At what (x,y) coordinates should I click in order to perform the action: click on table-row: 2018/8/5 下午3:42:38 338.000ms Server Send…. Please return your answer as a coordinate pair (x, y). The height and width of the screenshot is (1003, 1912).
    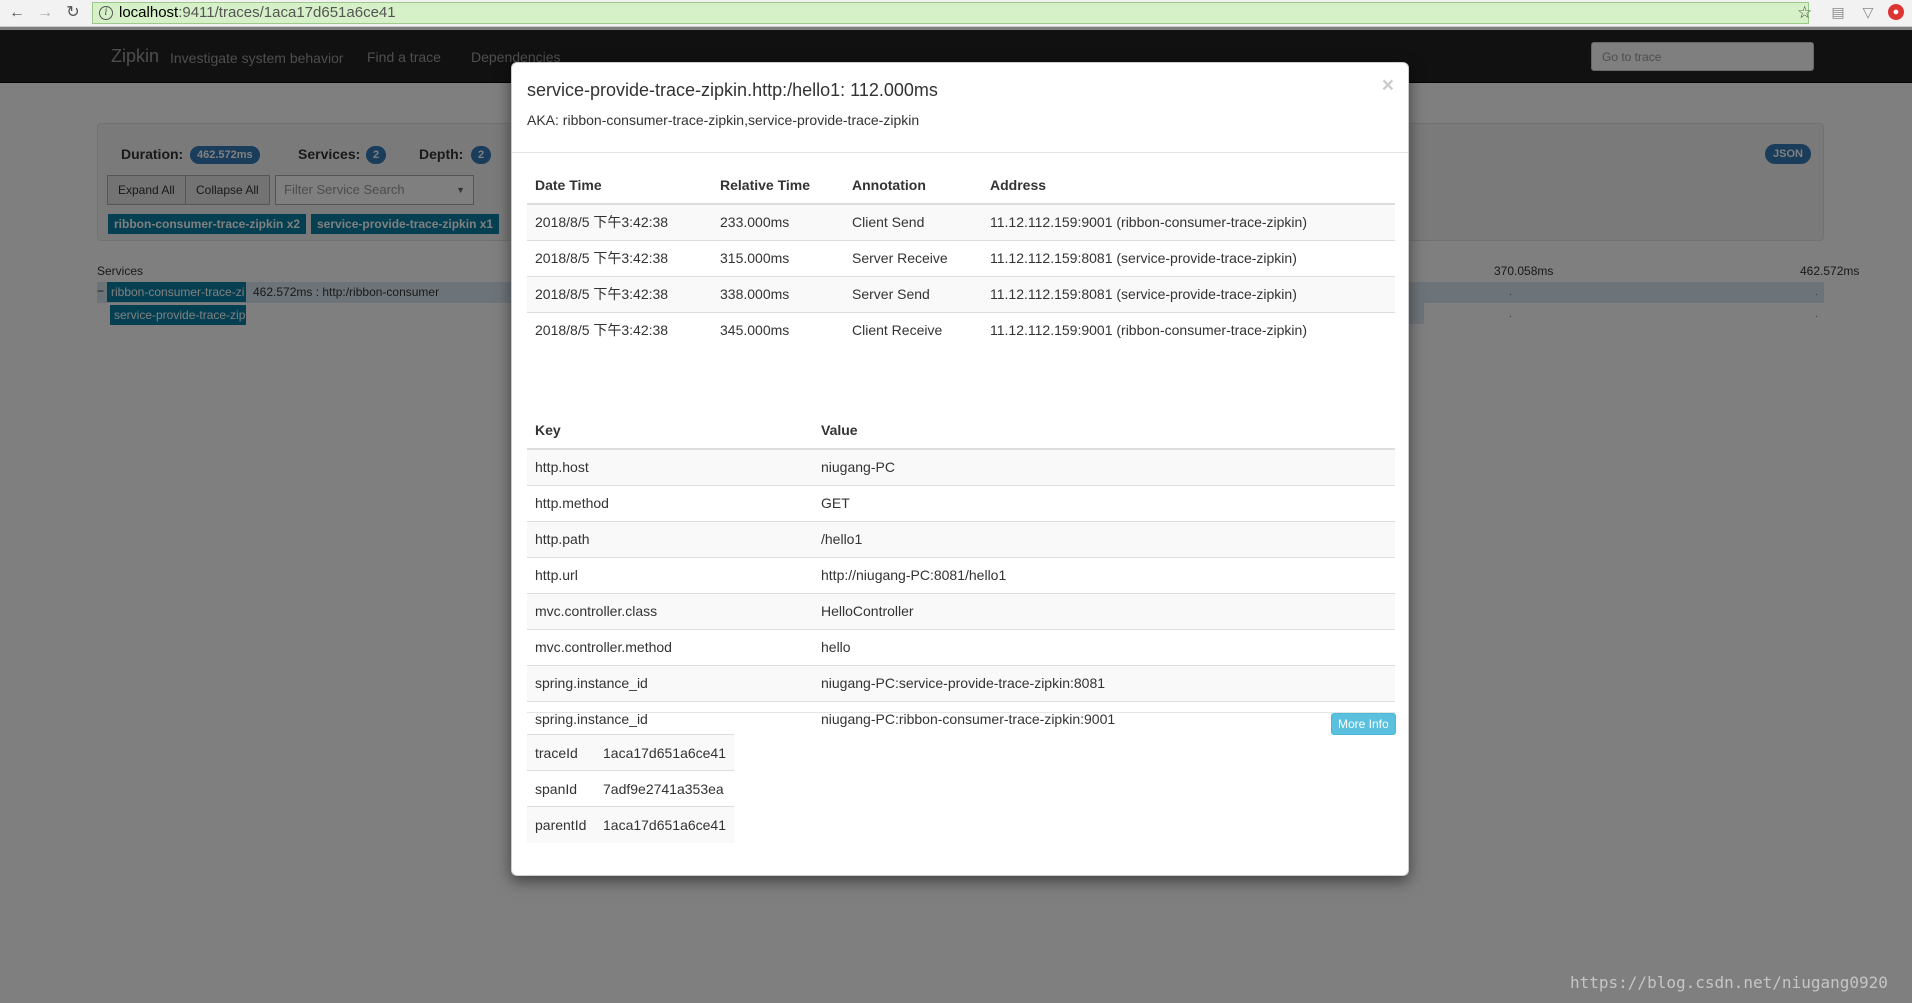
    Looking at the image, I should click on (961, 293).